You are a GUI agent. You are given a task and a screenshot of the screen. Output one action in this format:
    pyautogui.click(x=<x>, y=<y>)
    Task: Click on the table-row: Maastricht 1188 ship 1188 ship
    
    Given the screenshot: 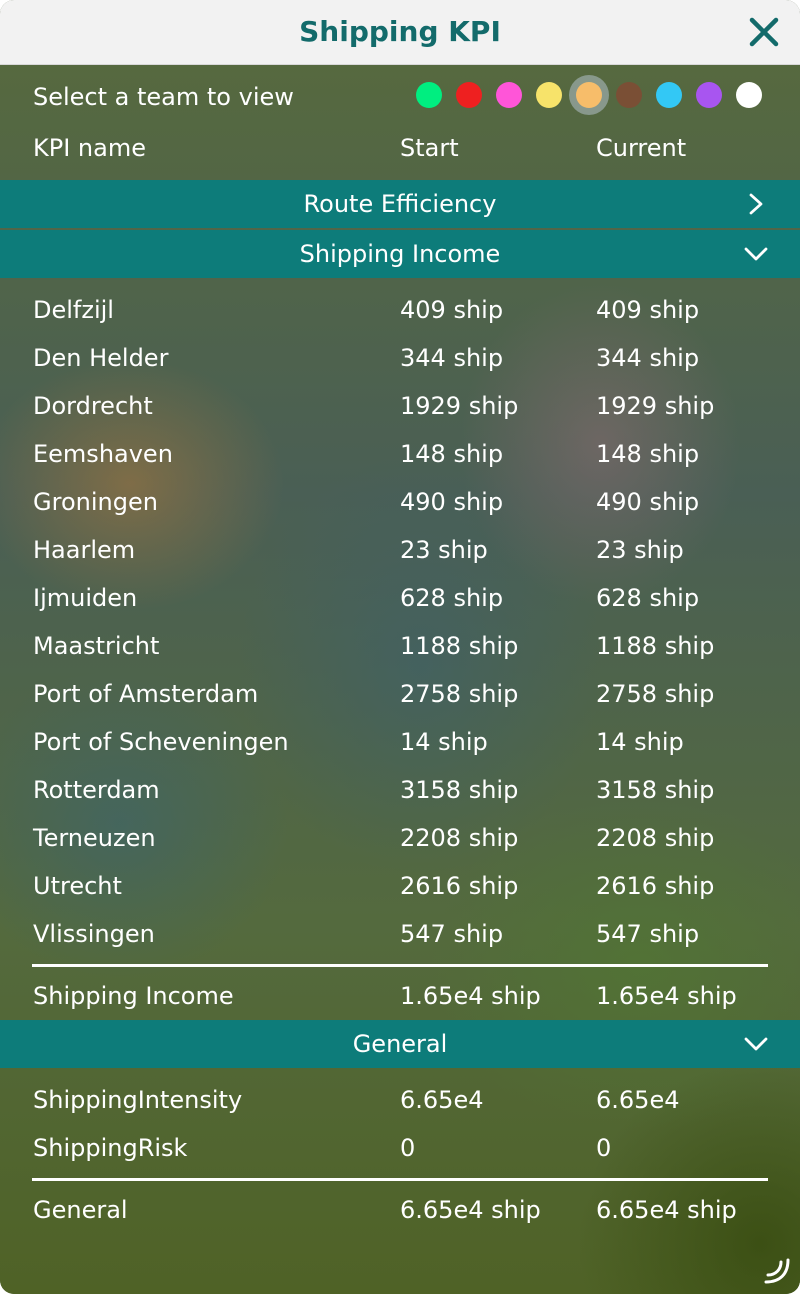 What is the action you would take?
    pyautogui.click(x=400, y=646)
    